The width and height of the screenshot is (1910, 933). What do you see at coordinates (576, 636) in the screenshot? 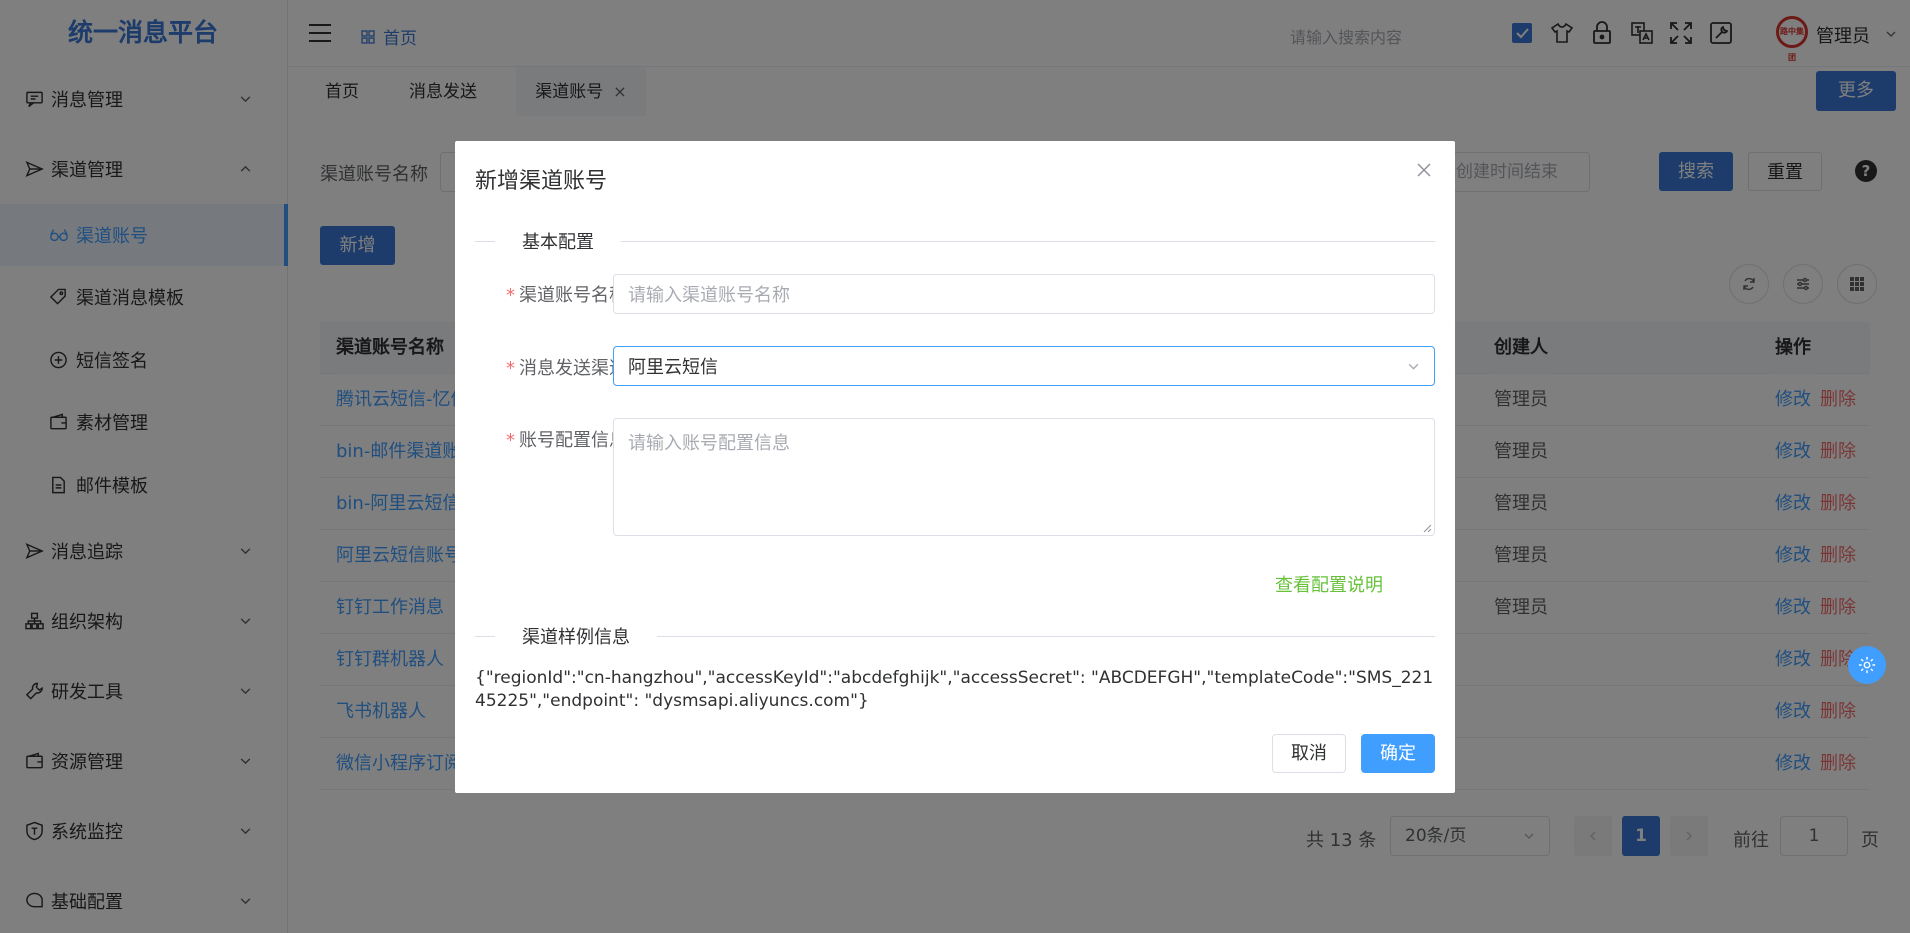
I see `section-sample-info: 渠道样例信息` at bounding box center [576, 636].